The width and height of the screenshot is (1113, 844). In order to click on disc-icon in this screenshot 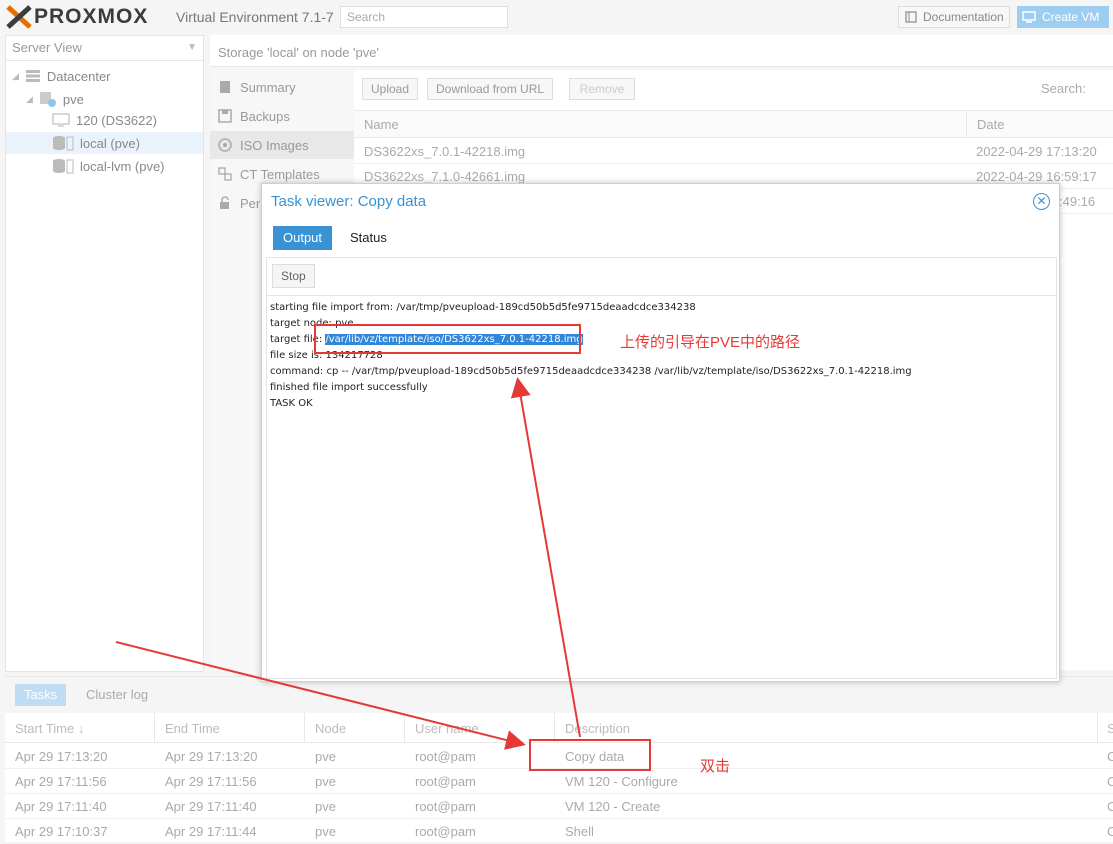, I will do `click(225, 145)`.